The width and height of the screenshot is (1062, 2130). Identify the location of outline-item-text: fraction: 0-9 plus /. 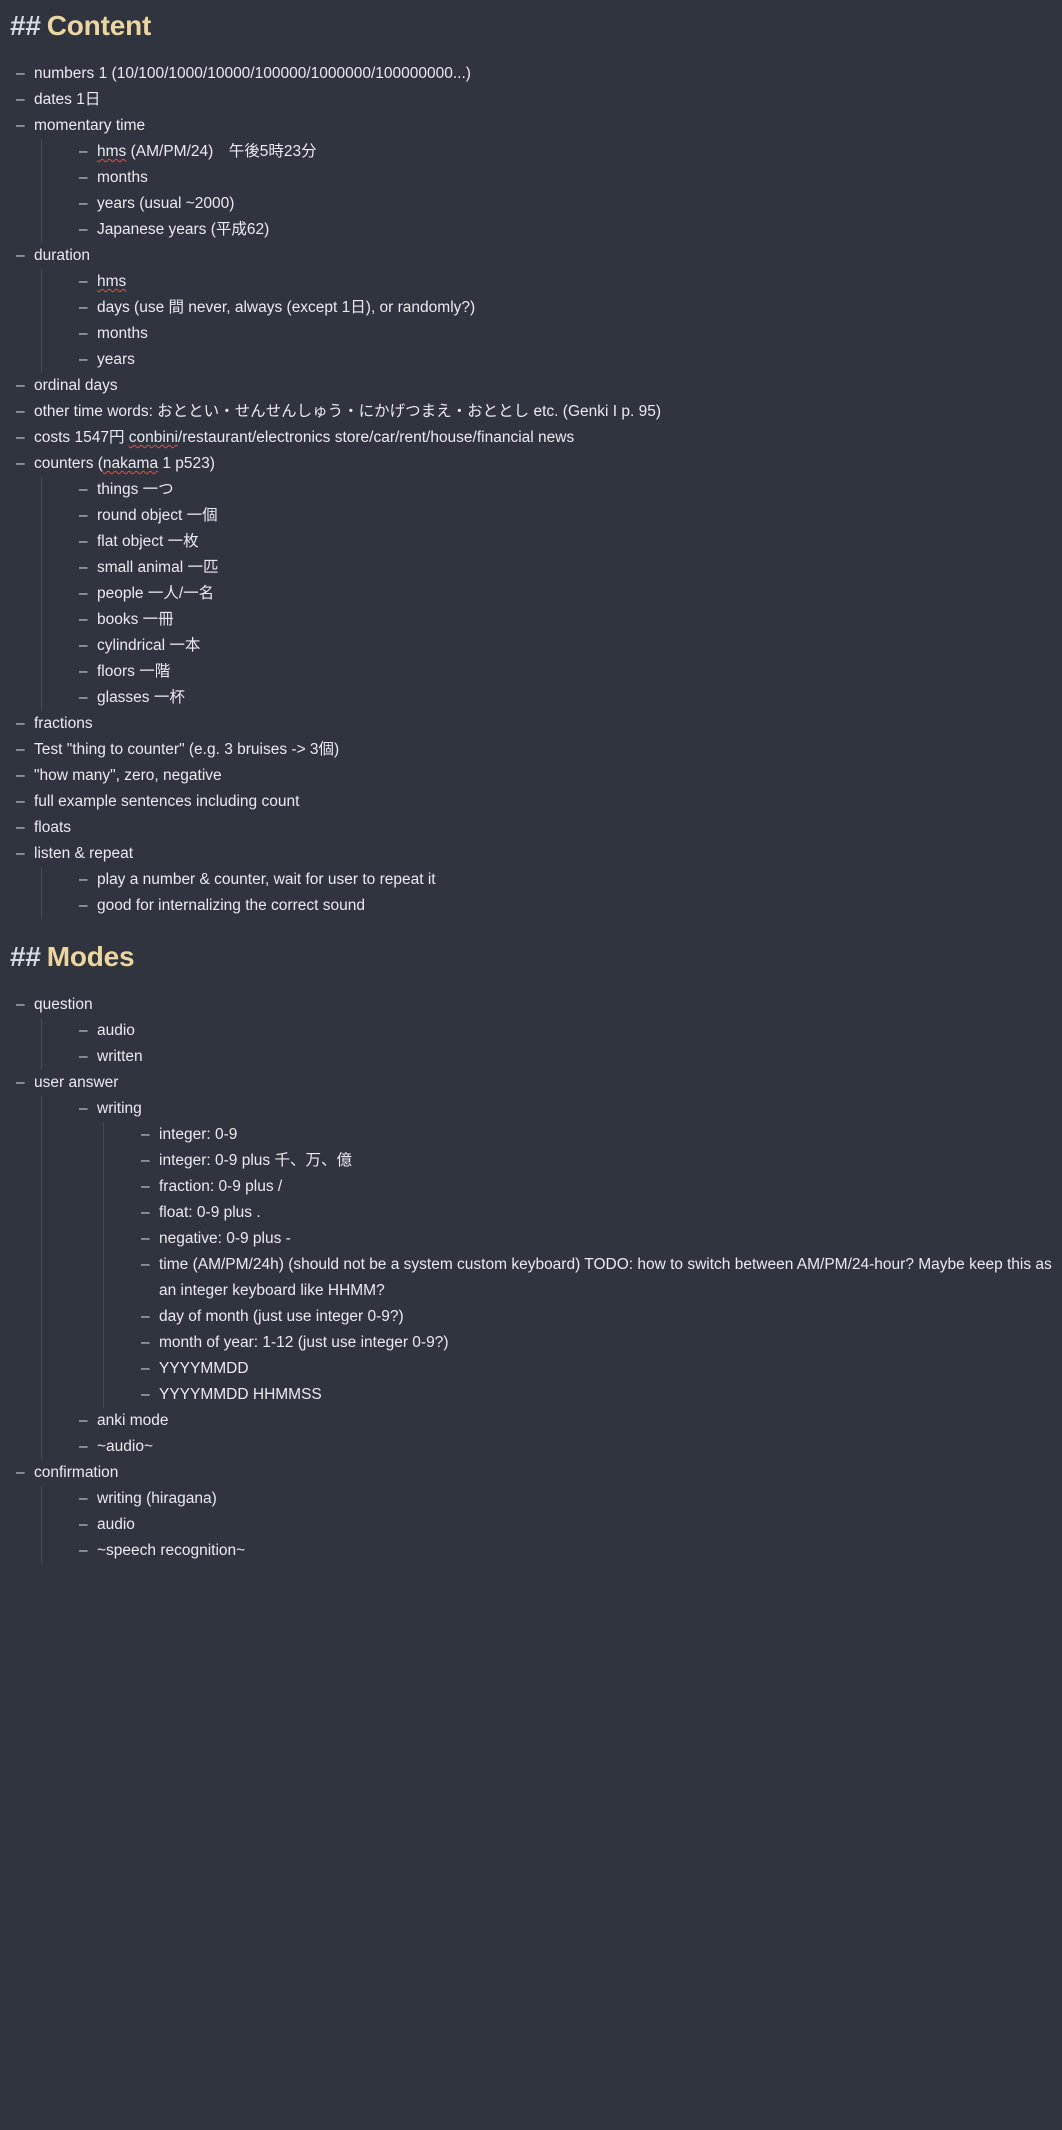
(610, 1187).